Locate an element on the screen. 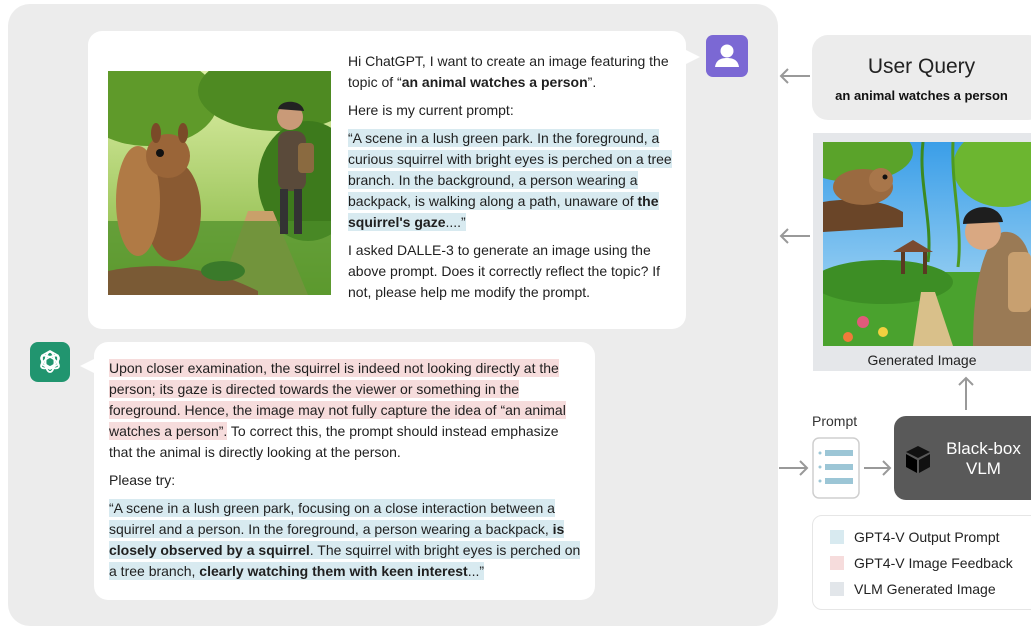 This screenshot has height=630, width=1031. initial-generated-image is located at coordinates (219, 183).